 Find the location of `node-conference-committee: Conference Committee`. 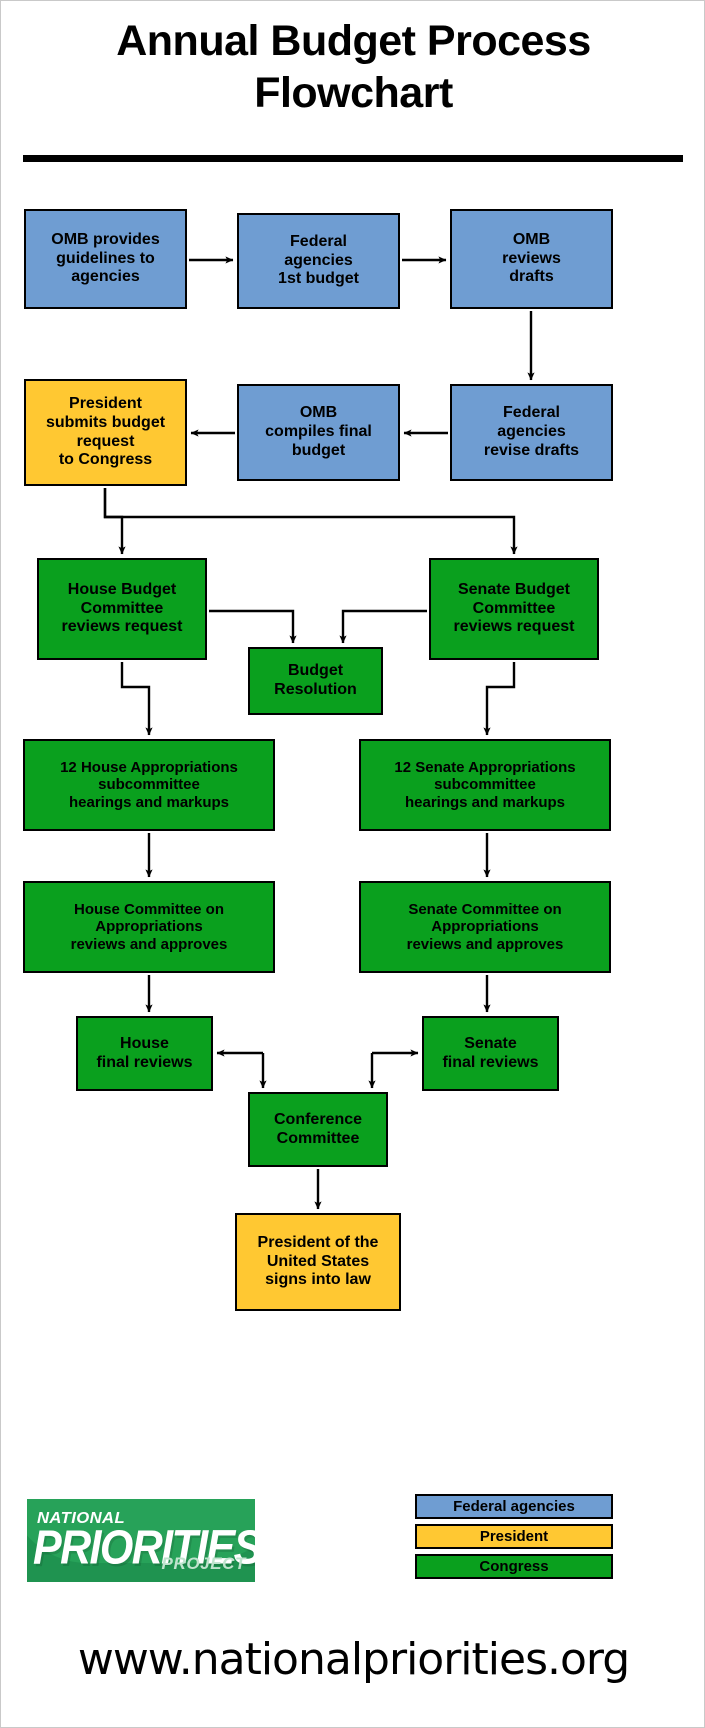

node-conference-committee: Conference Committee is located at coordinates (318, 1129).